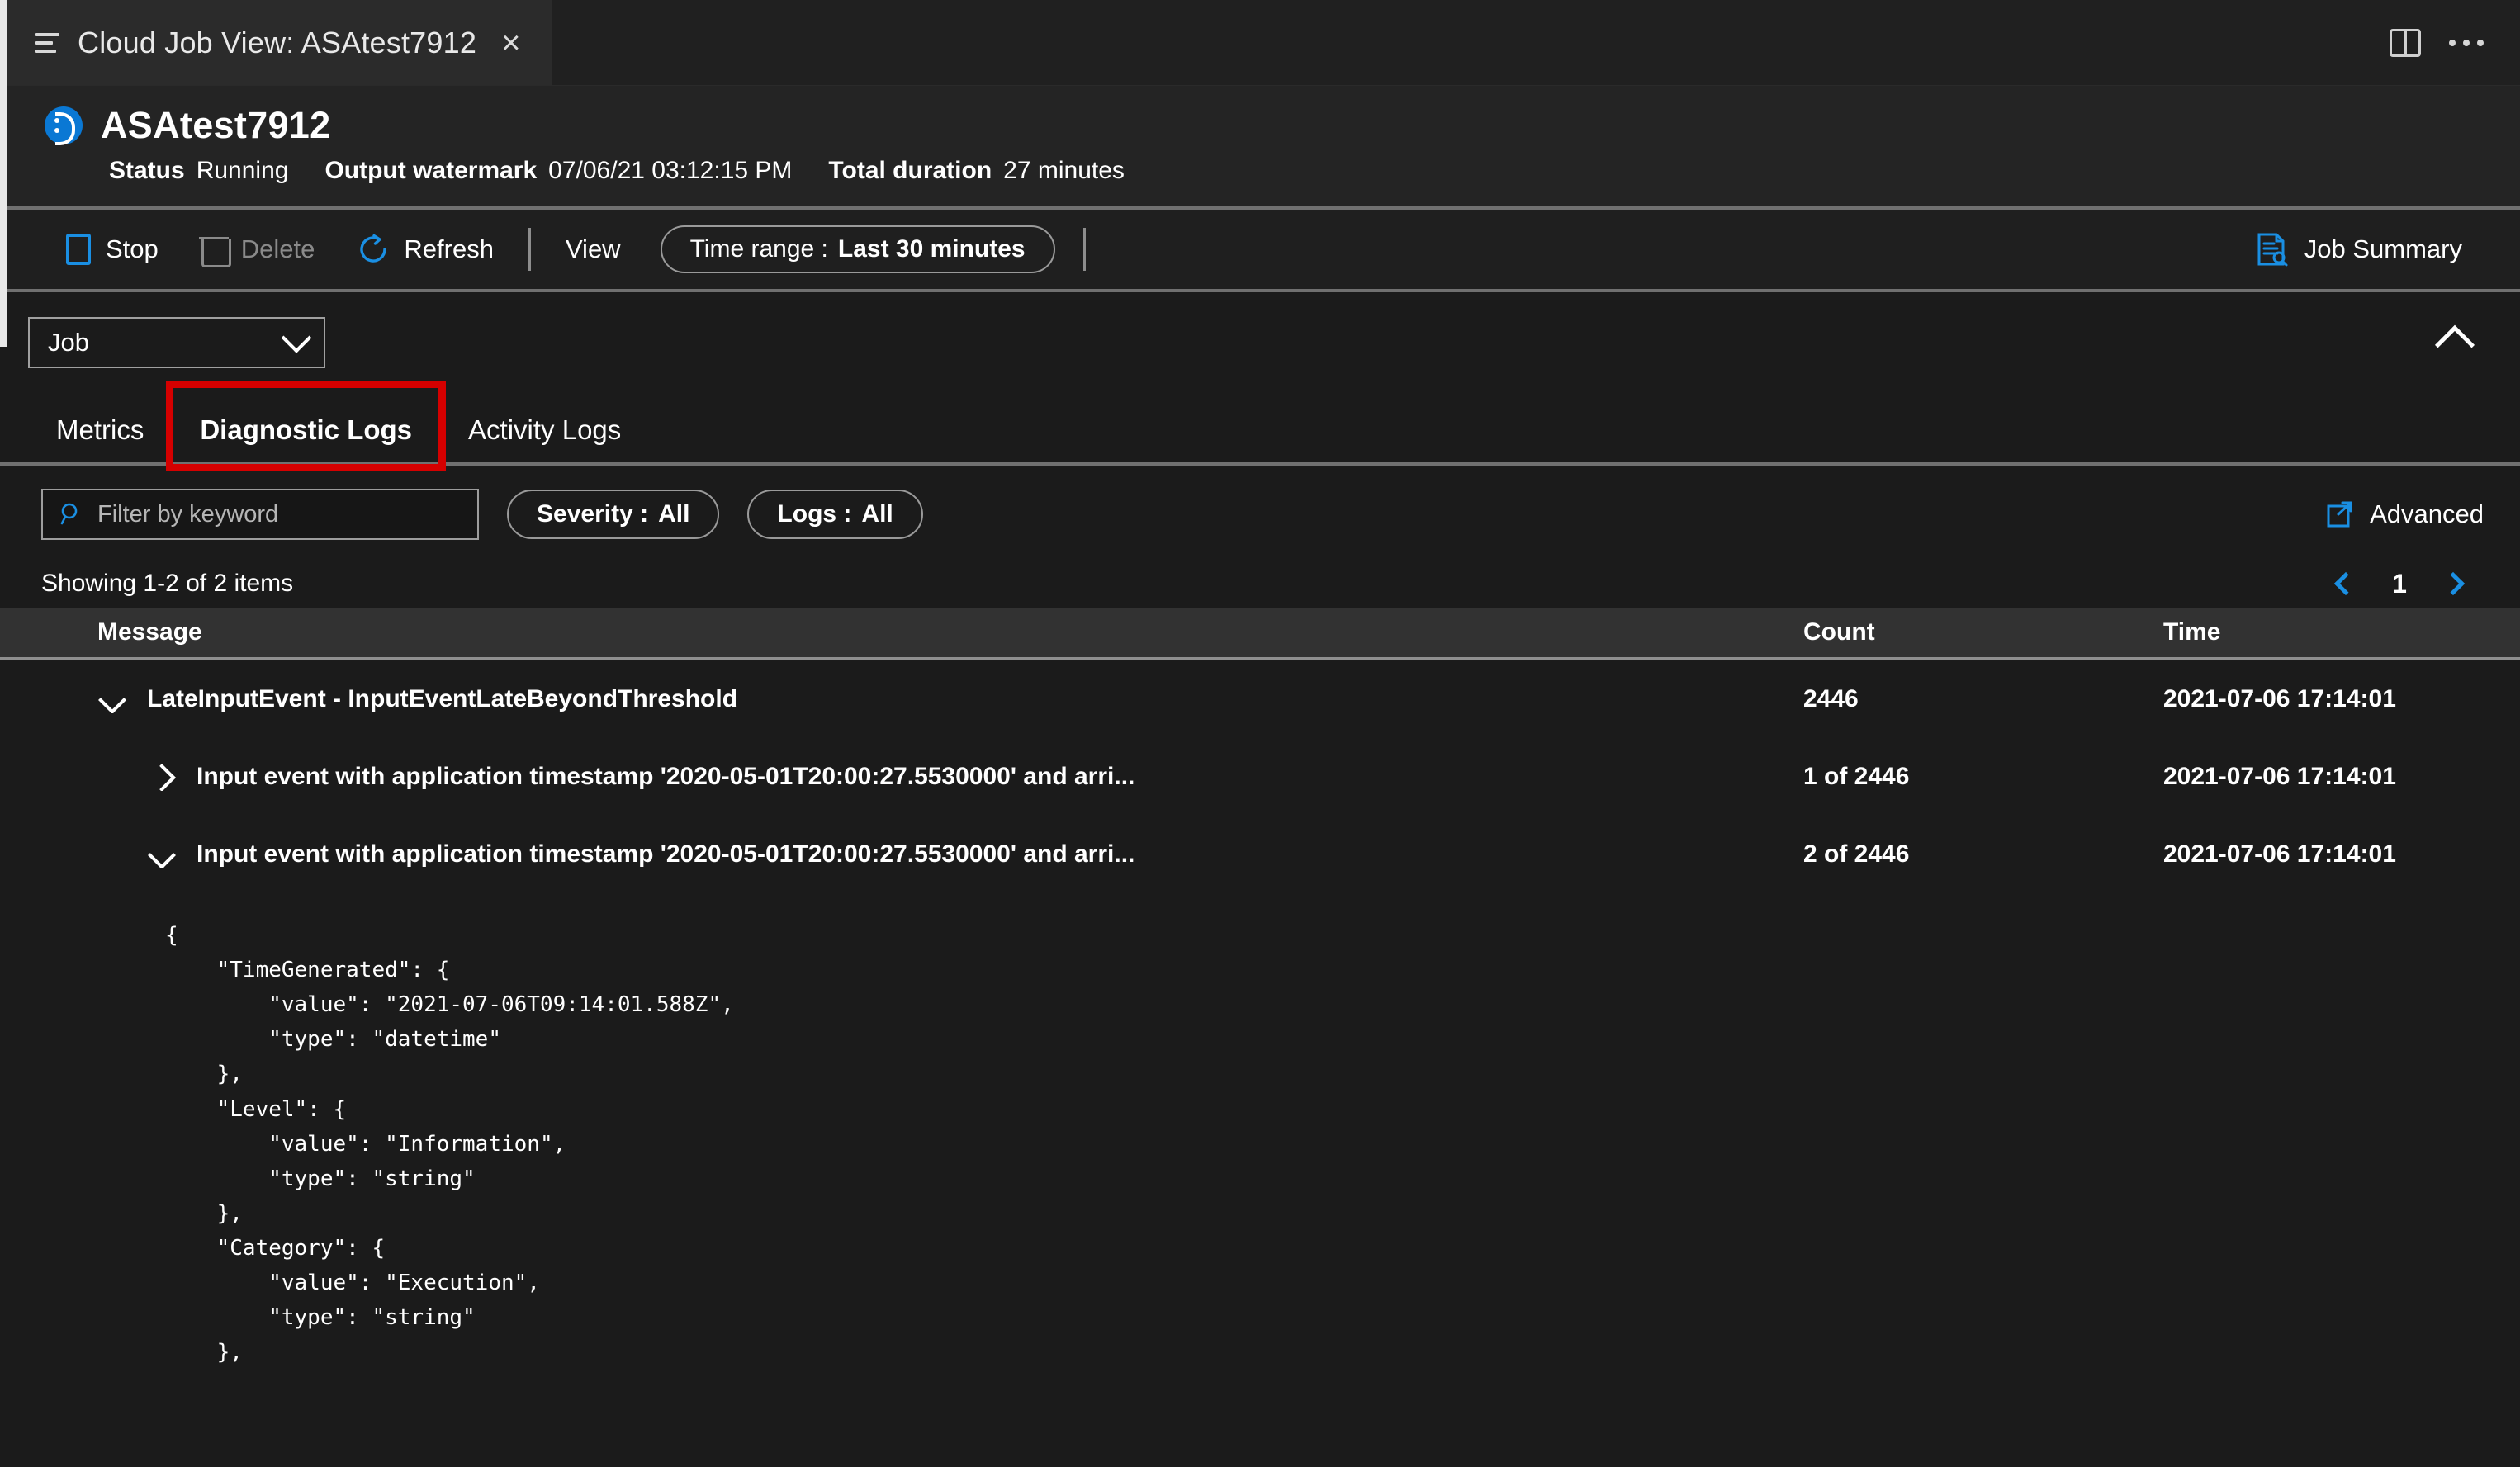 Image resolution: width=2520 pixels, height=1467 pixels. Describe the element at coordinates (2271, 249) in the screenshot. I see `job-summary-icon` at that location.